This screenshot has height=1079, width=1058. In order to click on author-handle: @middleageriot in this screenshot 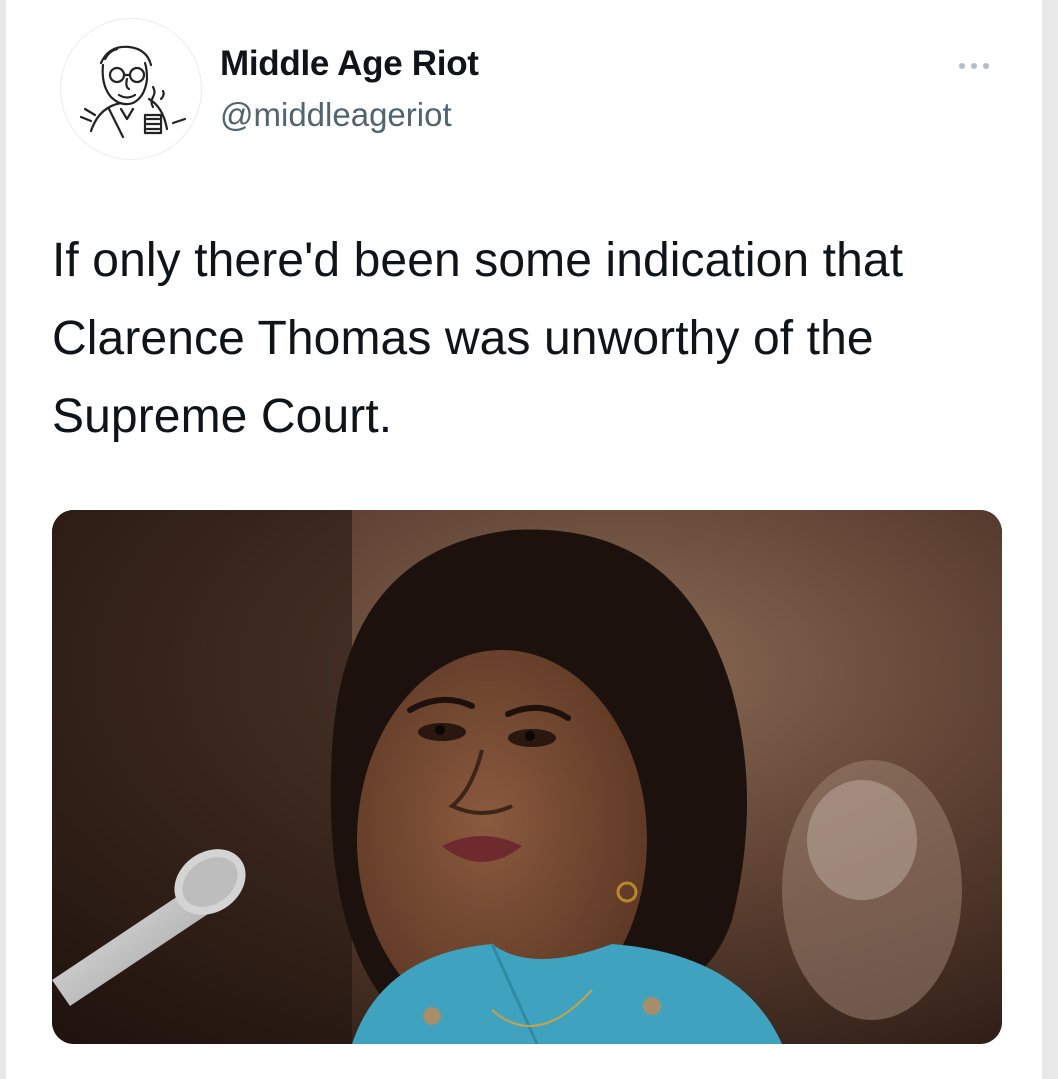, I will do `click(336, 115)`.